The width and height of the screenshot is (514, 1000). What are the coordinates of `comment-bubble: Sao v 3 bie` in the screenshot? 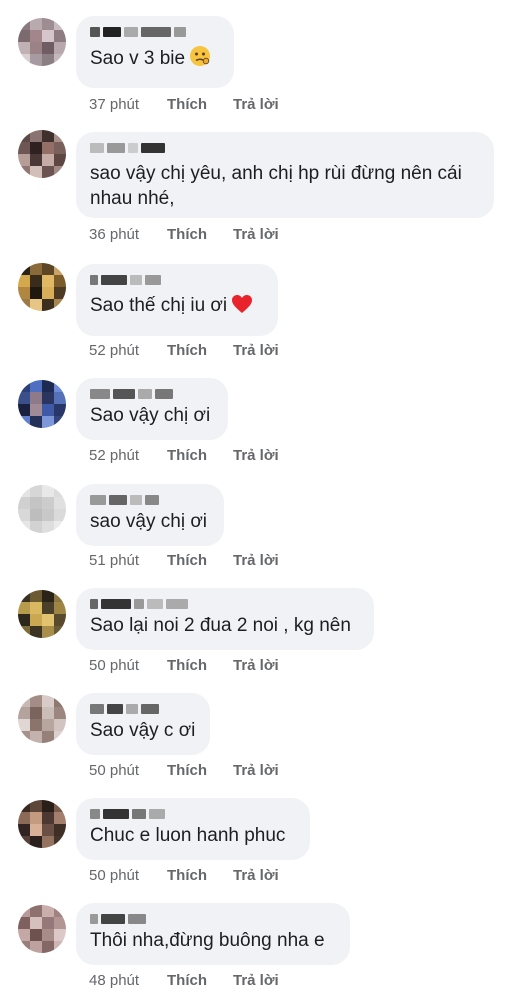 It's located at (155, 52).